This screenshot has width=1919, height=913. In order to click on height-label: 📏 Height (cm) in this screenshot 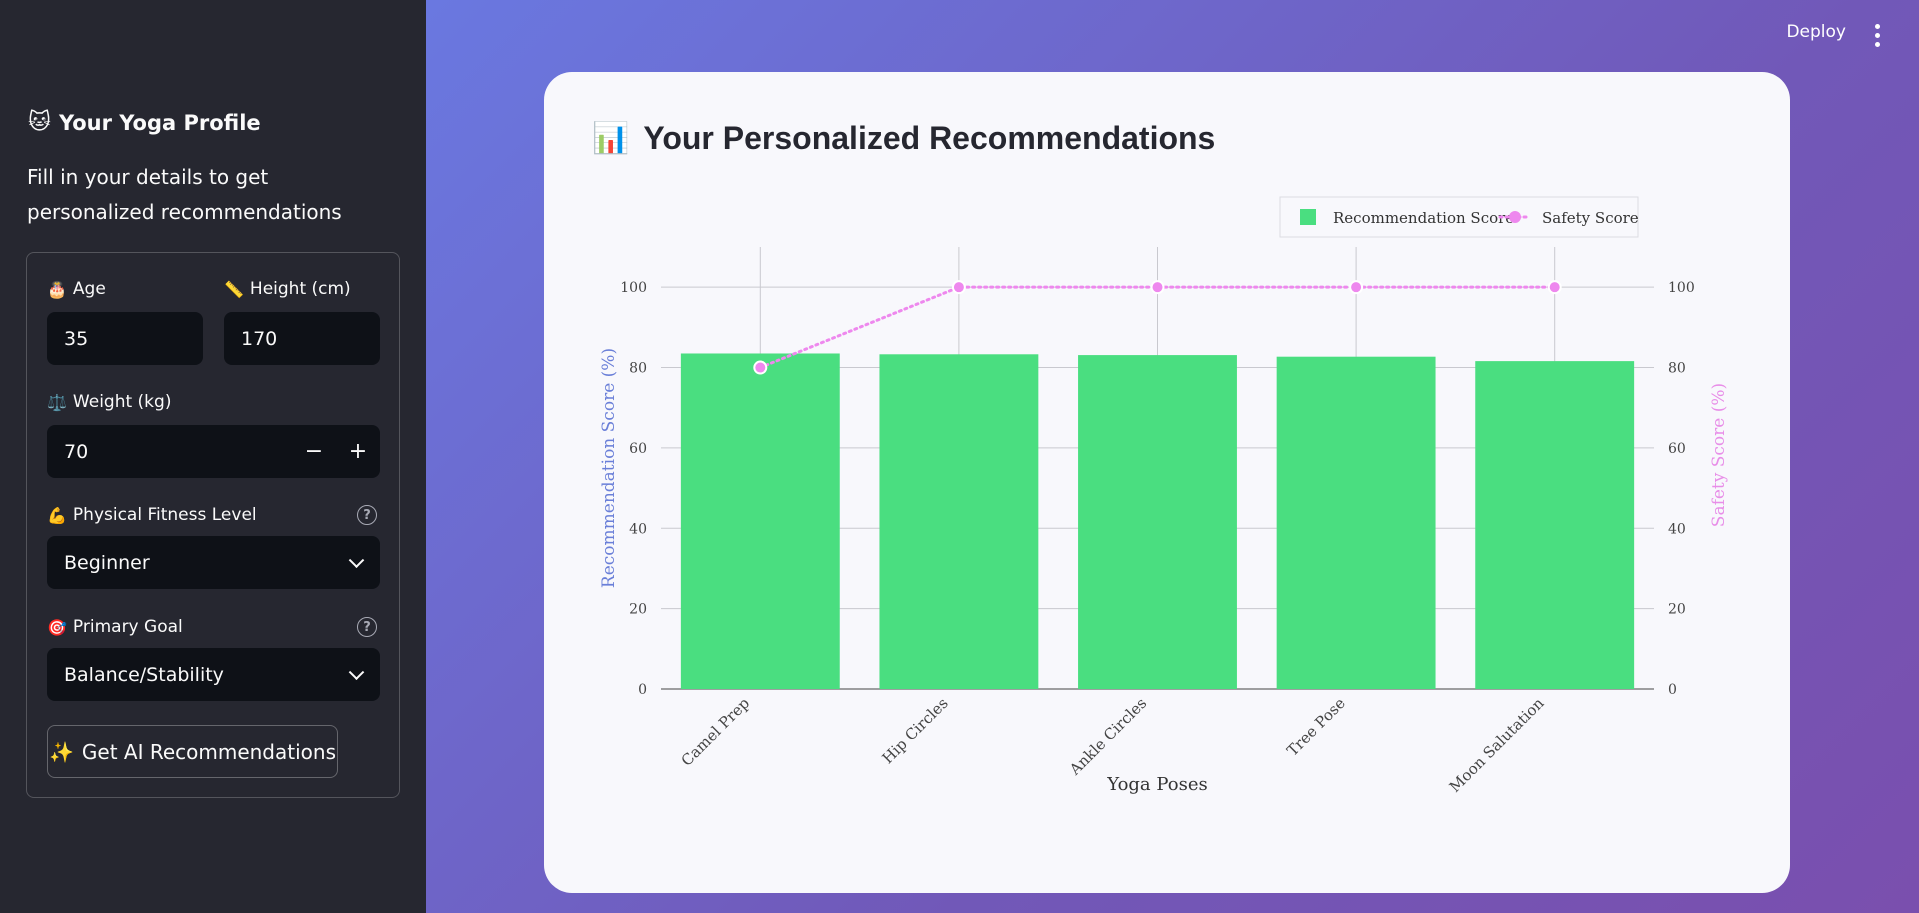, I will do `click(287, 289)`.